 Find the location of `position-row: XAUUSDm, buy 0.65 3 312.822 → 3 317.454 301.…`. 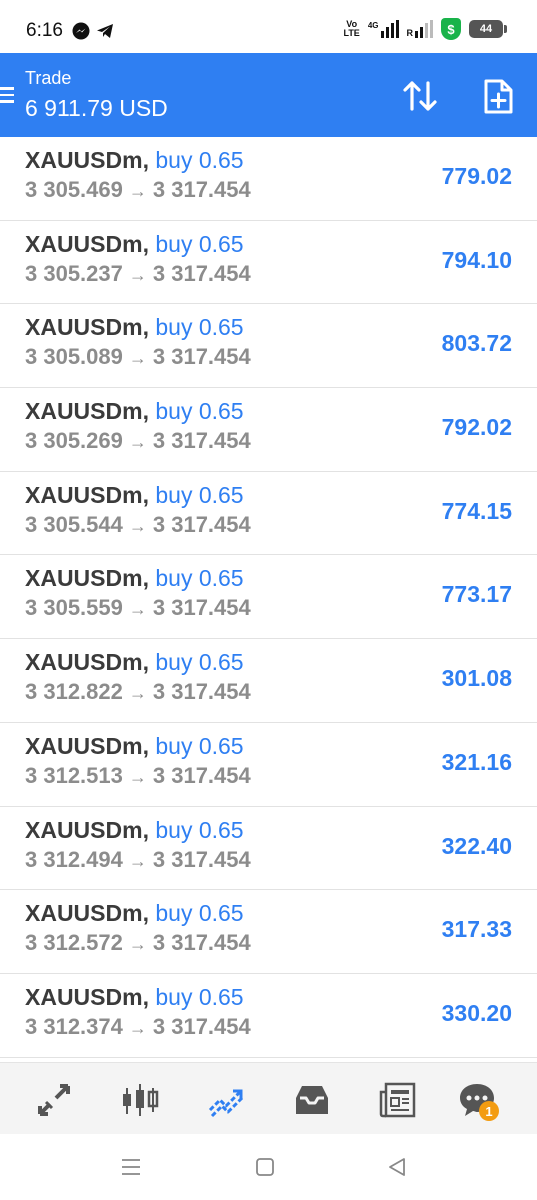

position-row: XAUUSDm, buy 0.65 3 312.822 → 3 317.454 301.… is located at coordinates (268, 681).